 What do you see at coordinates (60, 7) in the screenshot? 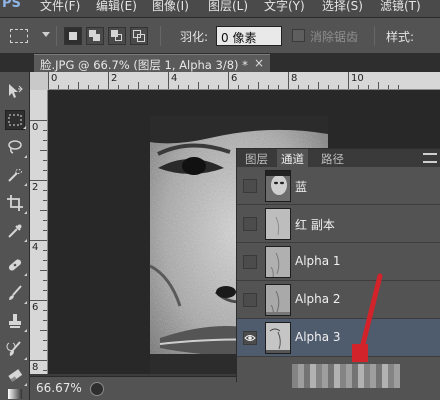
I see `menu-file: 文件(F)` at bounding box center [60, 7].